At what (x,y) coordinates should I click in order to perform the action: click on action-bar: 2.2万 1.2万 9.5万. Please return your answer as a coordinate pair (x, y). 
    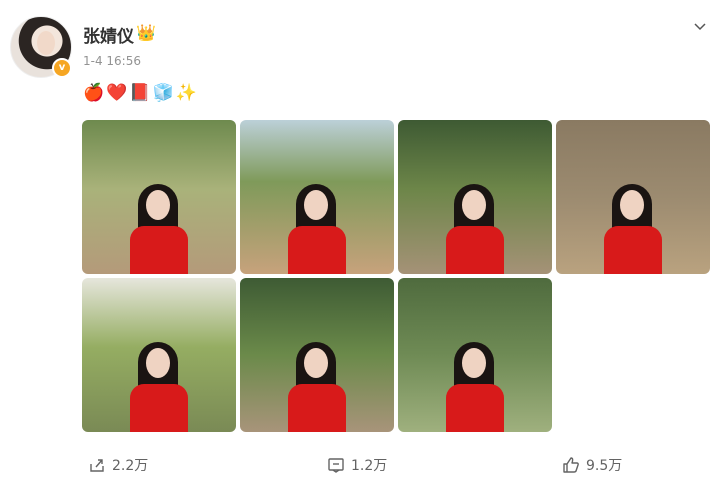
    Looking at the image, I should click on (360, 464).